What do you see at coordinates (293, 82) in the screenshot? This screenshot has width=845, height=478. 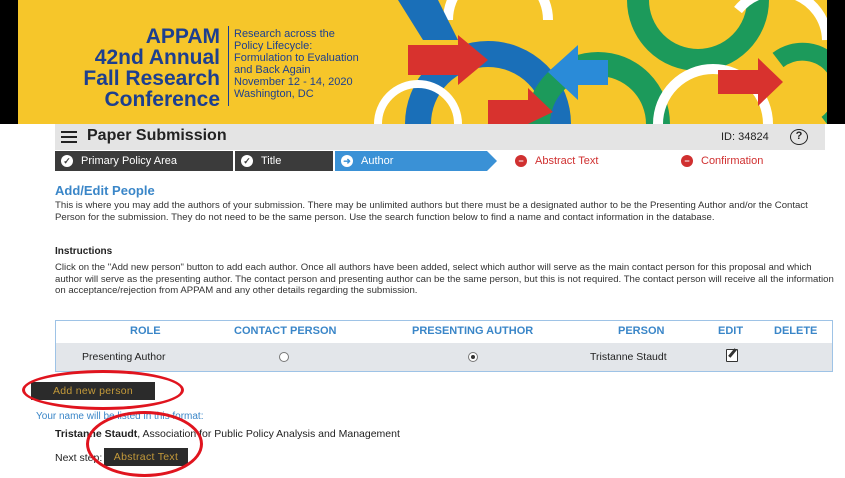 I see `subtitle-line: November 12 - 14, 2020` at bounding box center [293, 82].